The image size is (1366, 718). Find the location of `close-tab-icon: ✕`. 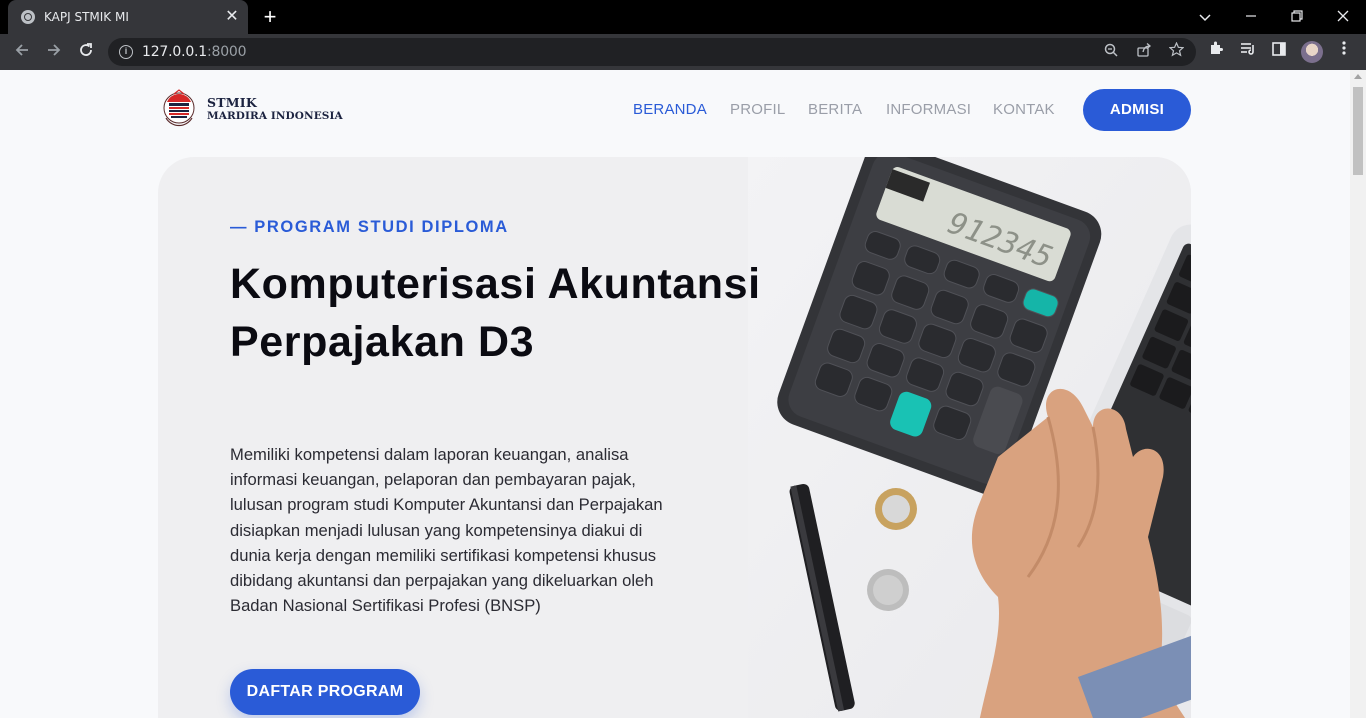

close-tab-icon: ✕ is located at coordinates (232, 17).